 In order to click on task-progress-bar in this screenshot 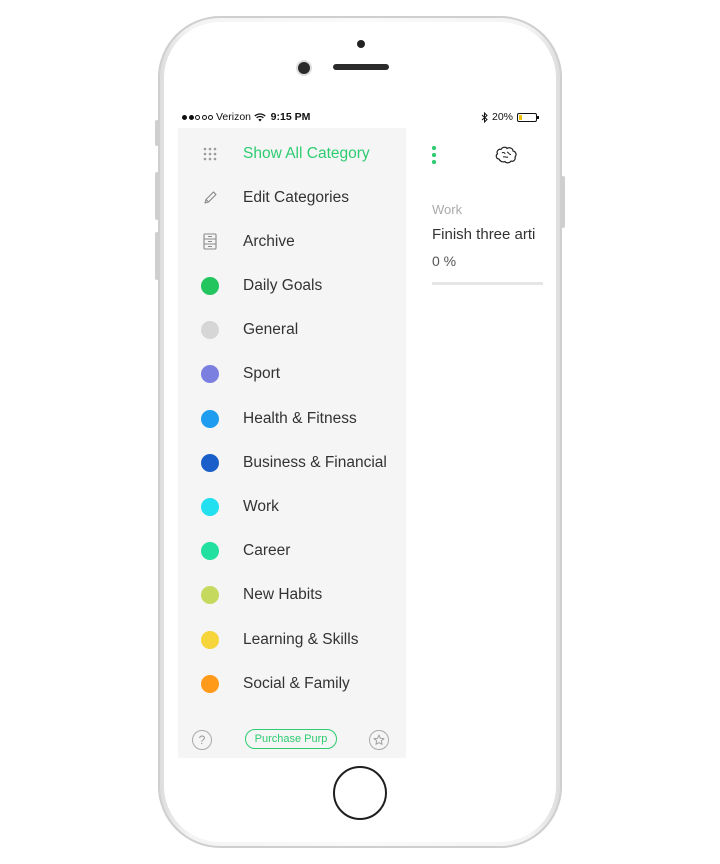, I will do `click(487, 283)`.